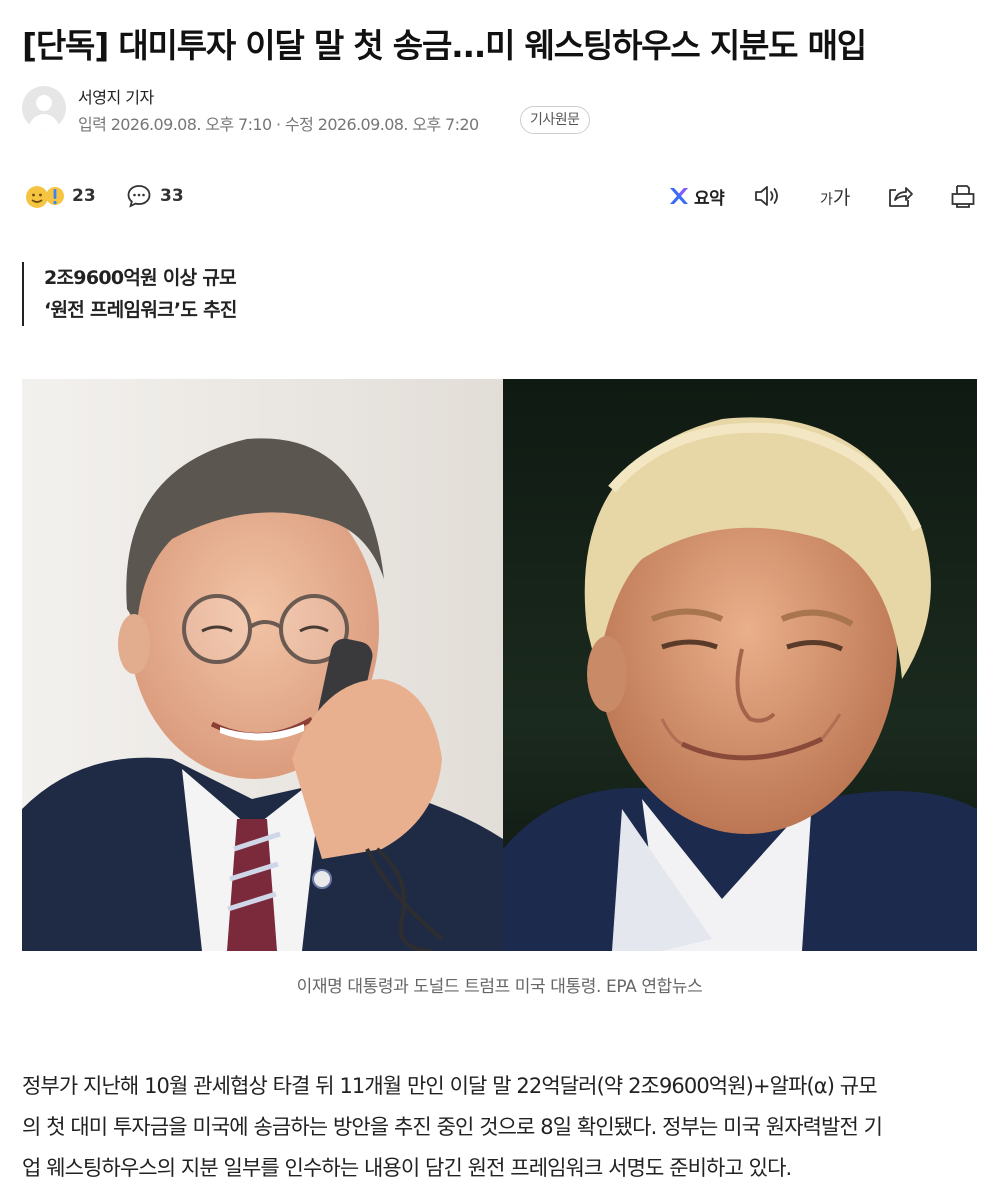 Image resolution: width=999 pixels, height=1200 pixels. Describe the element at coordinates (555, 120) in the screenshot. I see `original-article-button: 기사원문` at that location.